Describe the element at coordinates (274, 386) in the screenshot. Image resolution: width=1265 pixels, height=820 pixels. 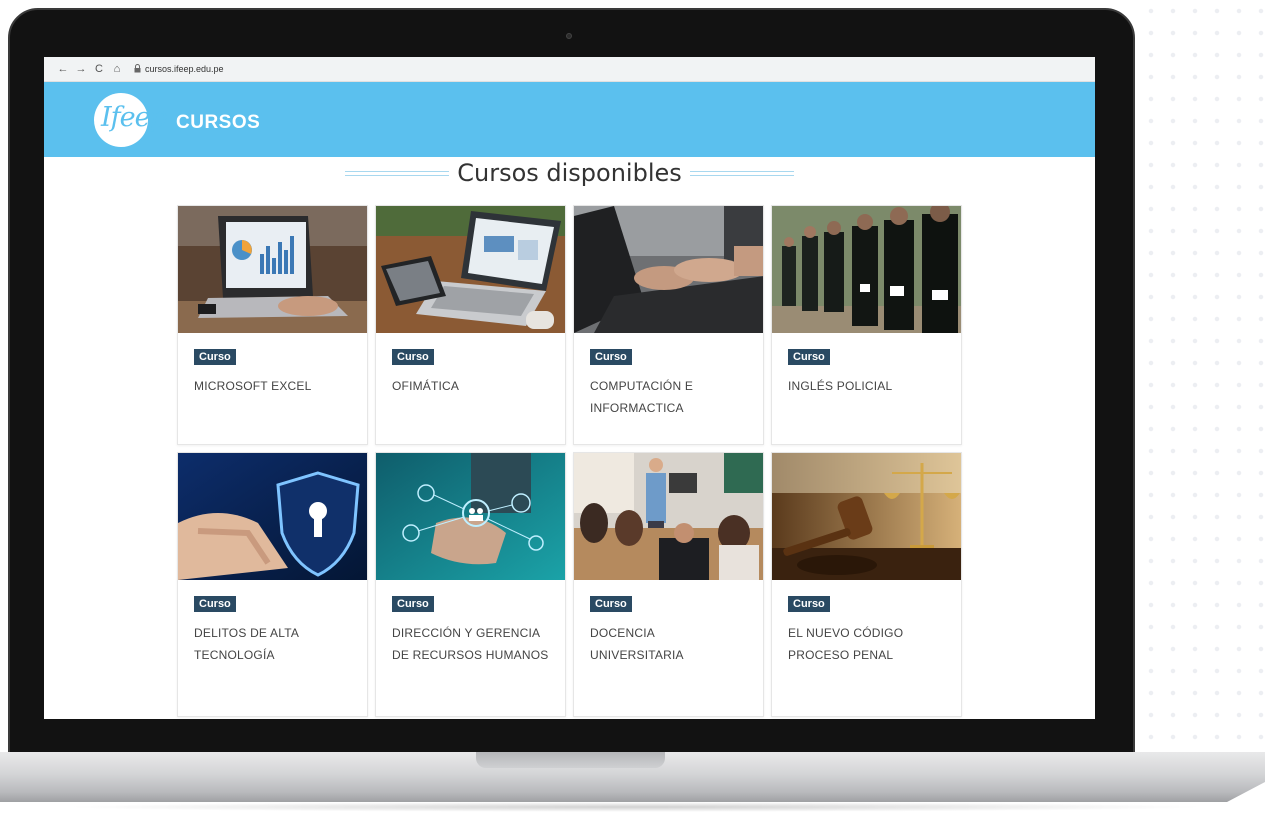
I see `course-title: MICROSOFT EXCEL` at that location.